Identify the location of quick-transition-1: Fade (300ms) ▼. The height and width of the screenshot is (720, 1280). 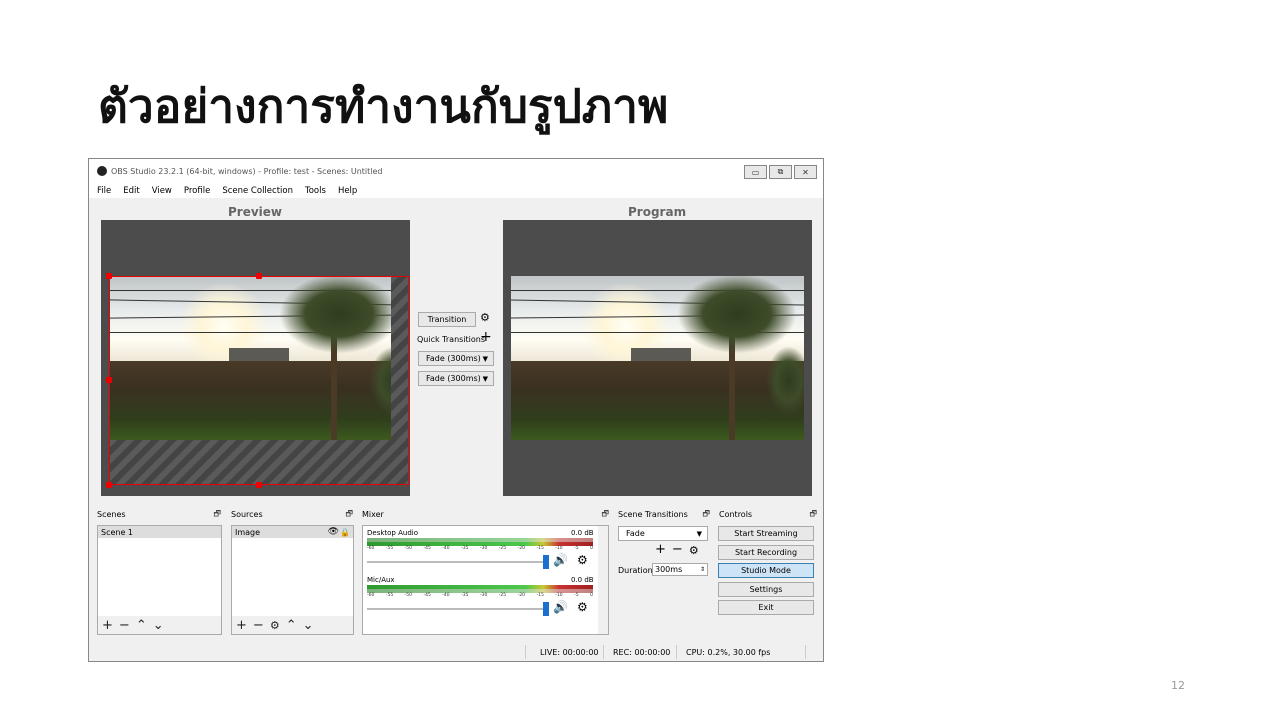
(456, 358).